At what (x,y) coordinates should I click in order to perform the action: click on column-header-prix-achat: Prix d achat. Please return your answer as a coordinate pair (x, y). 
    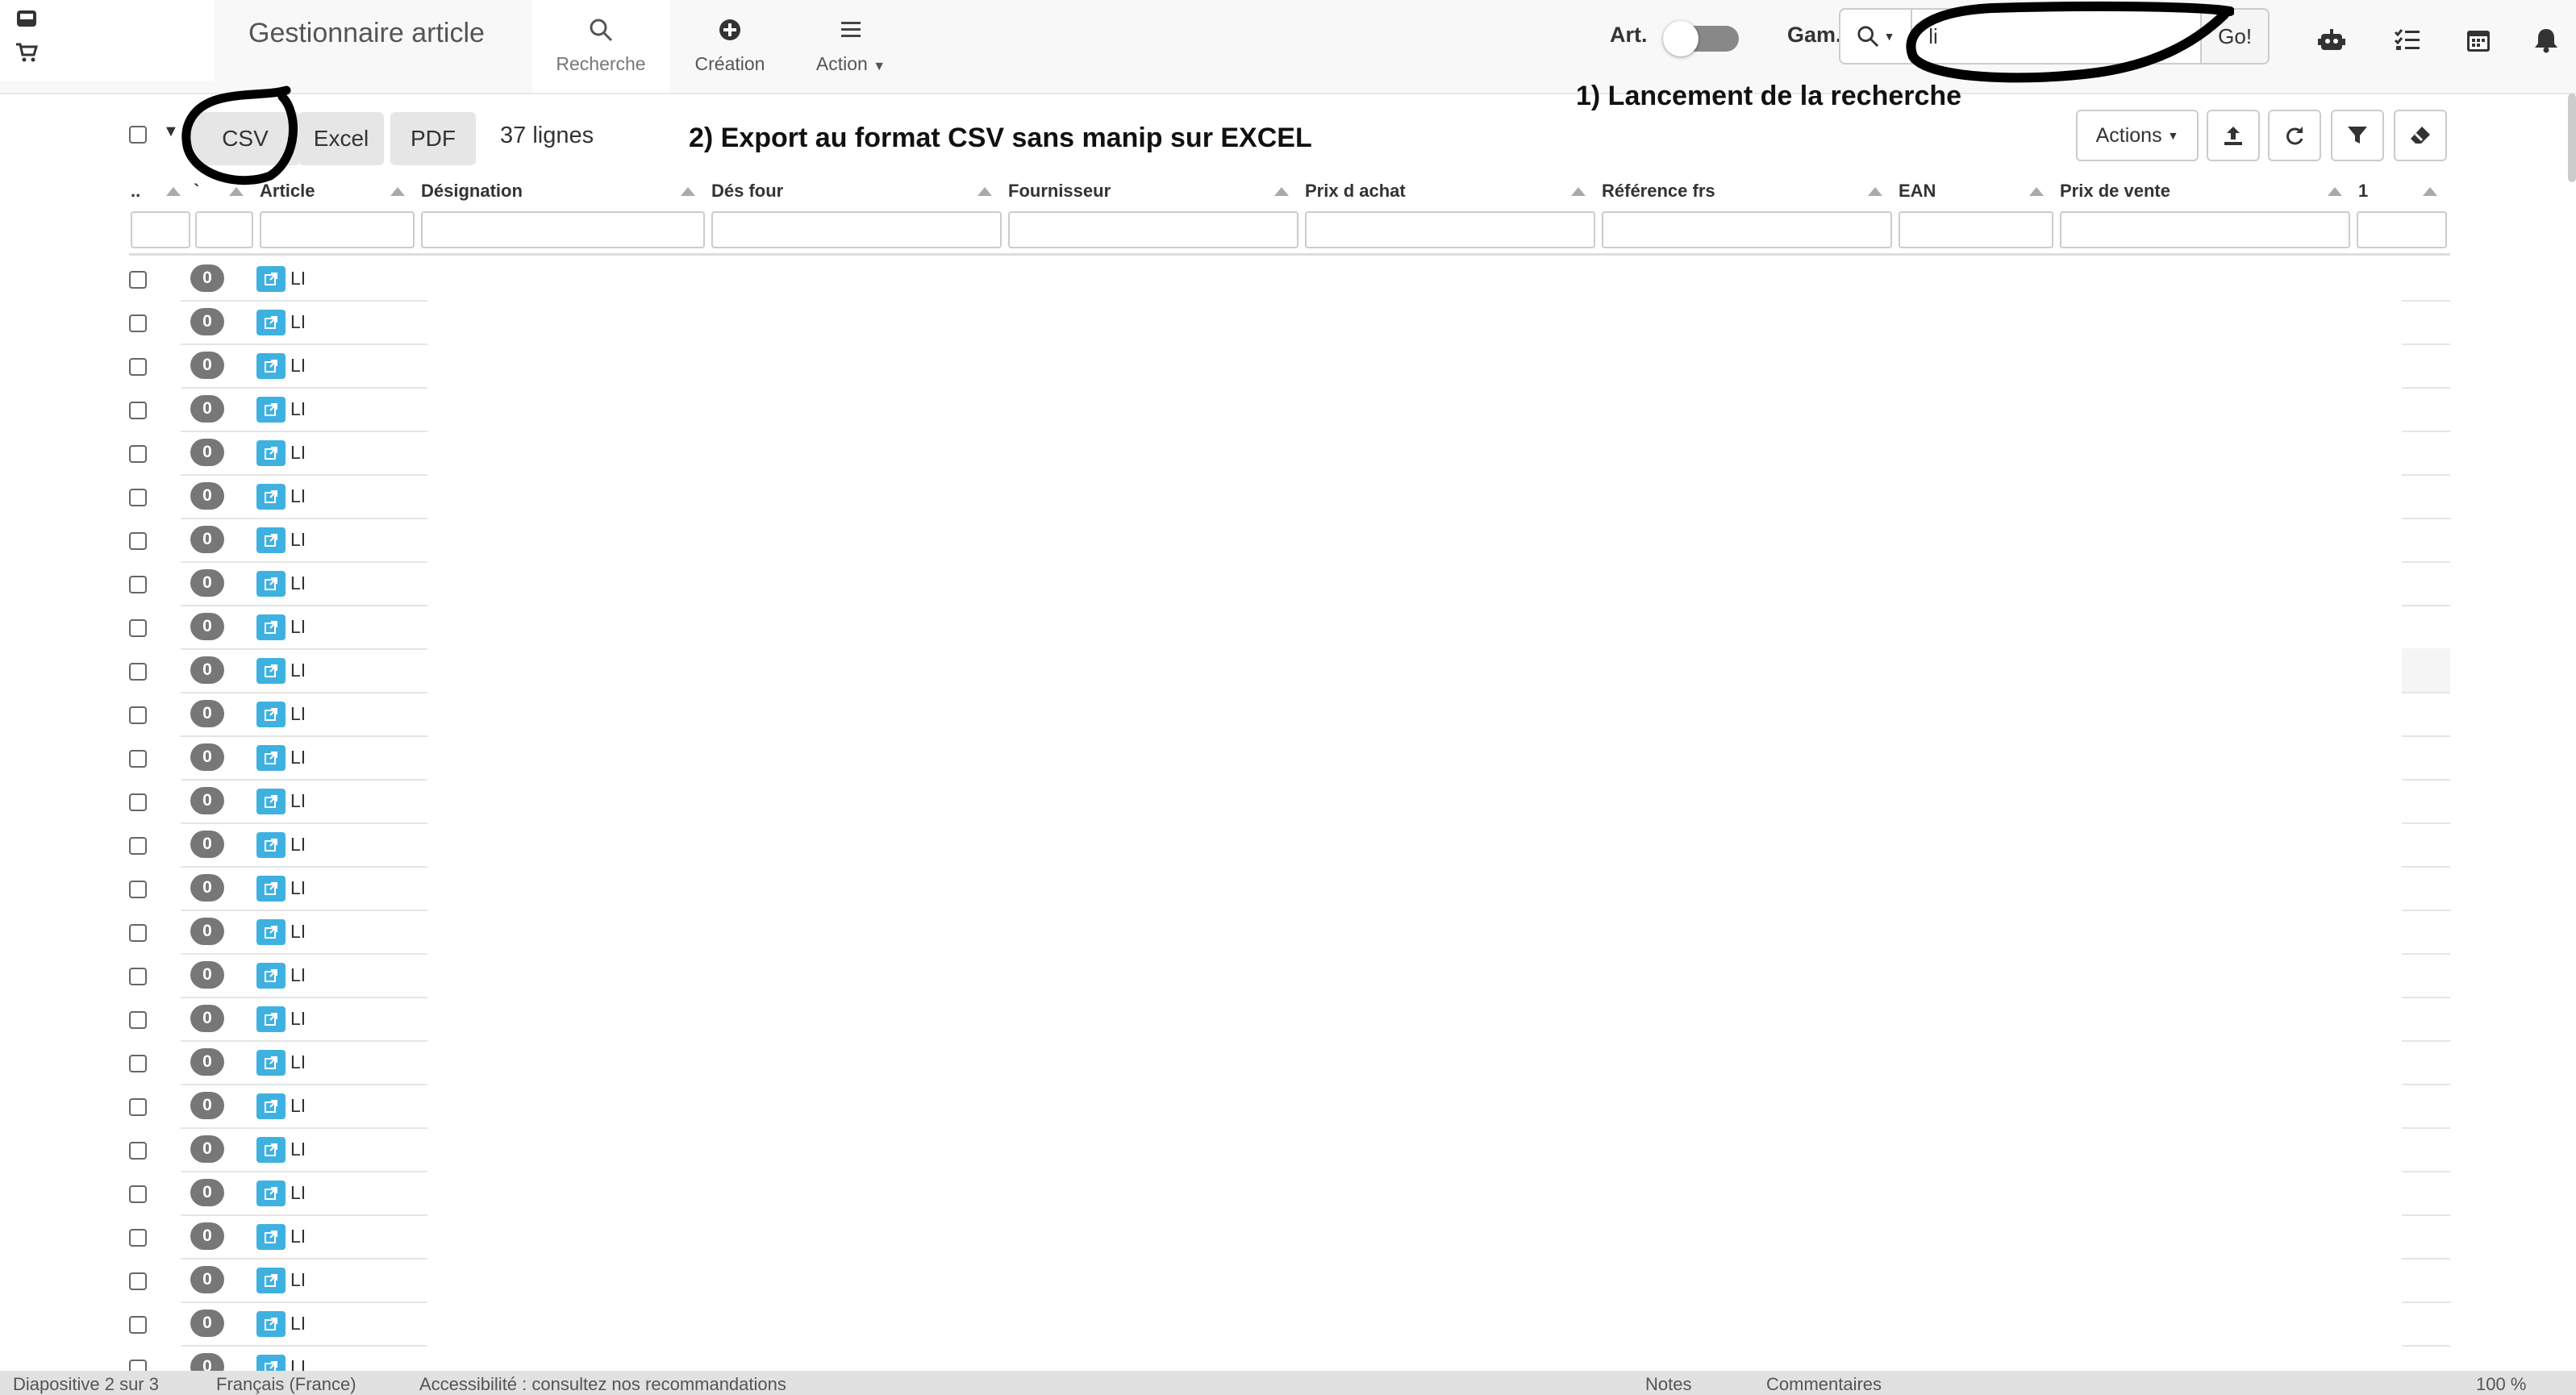
    Looking at the image, I should click on (1355, 191).